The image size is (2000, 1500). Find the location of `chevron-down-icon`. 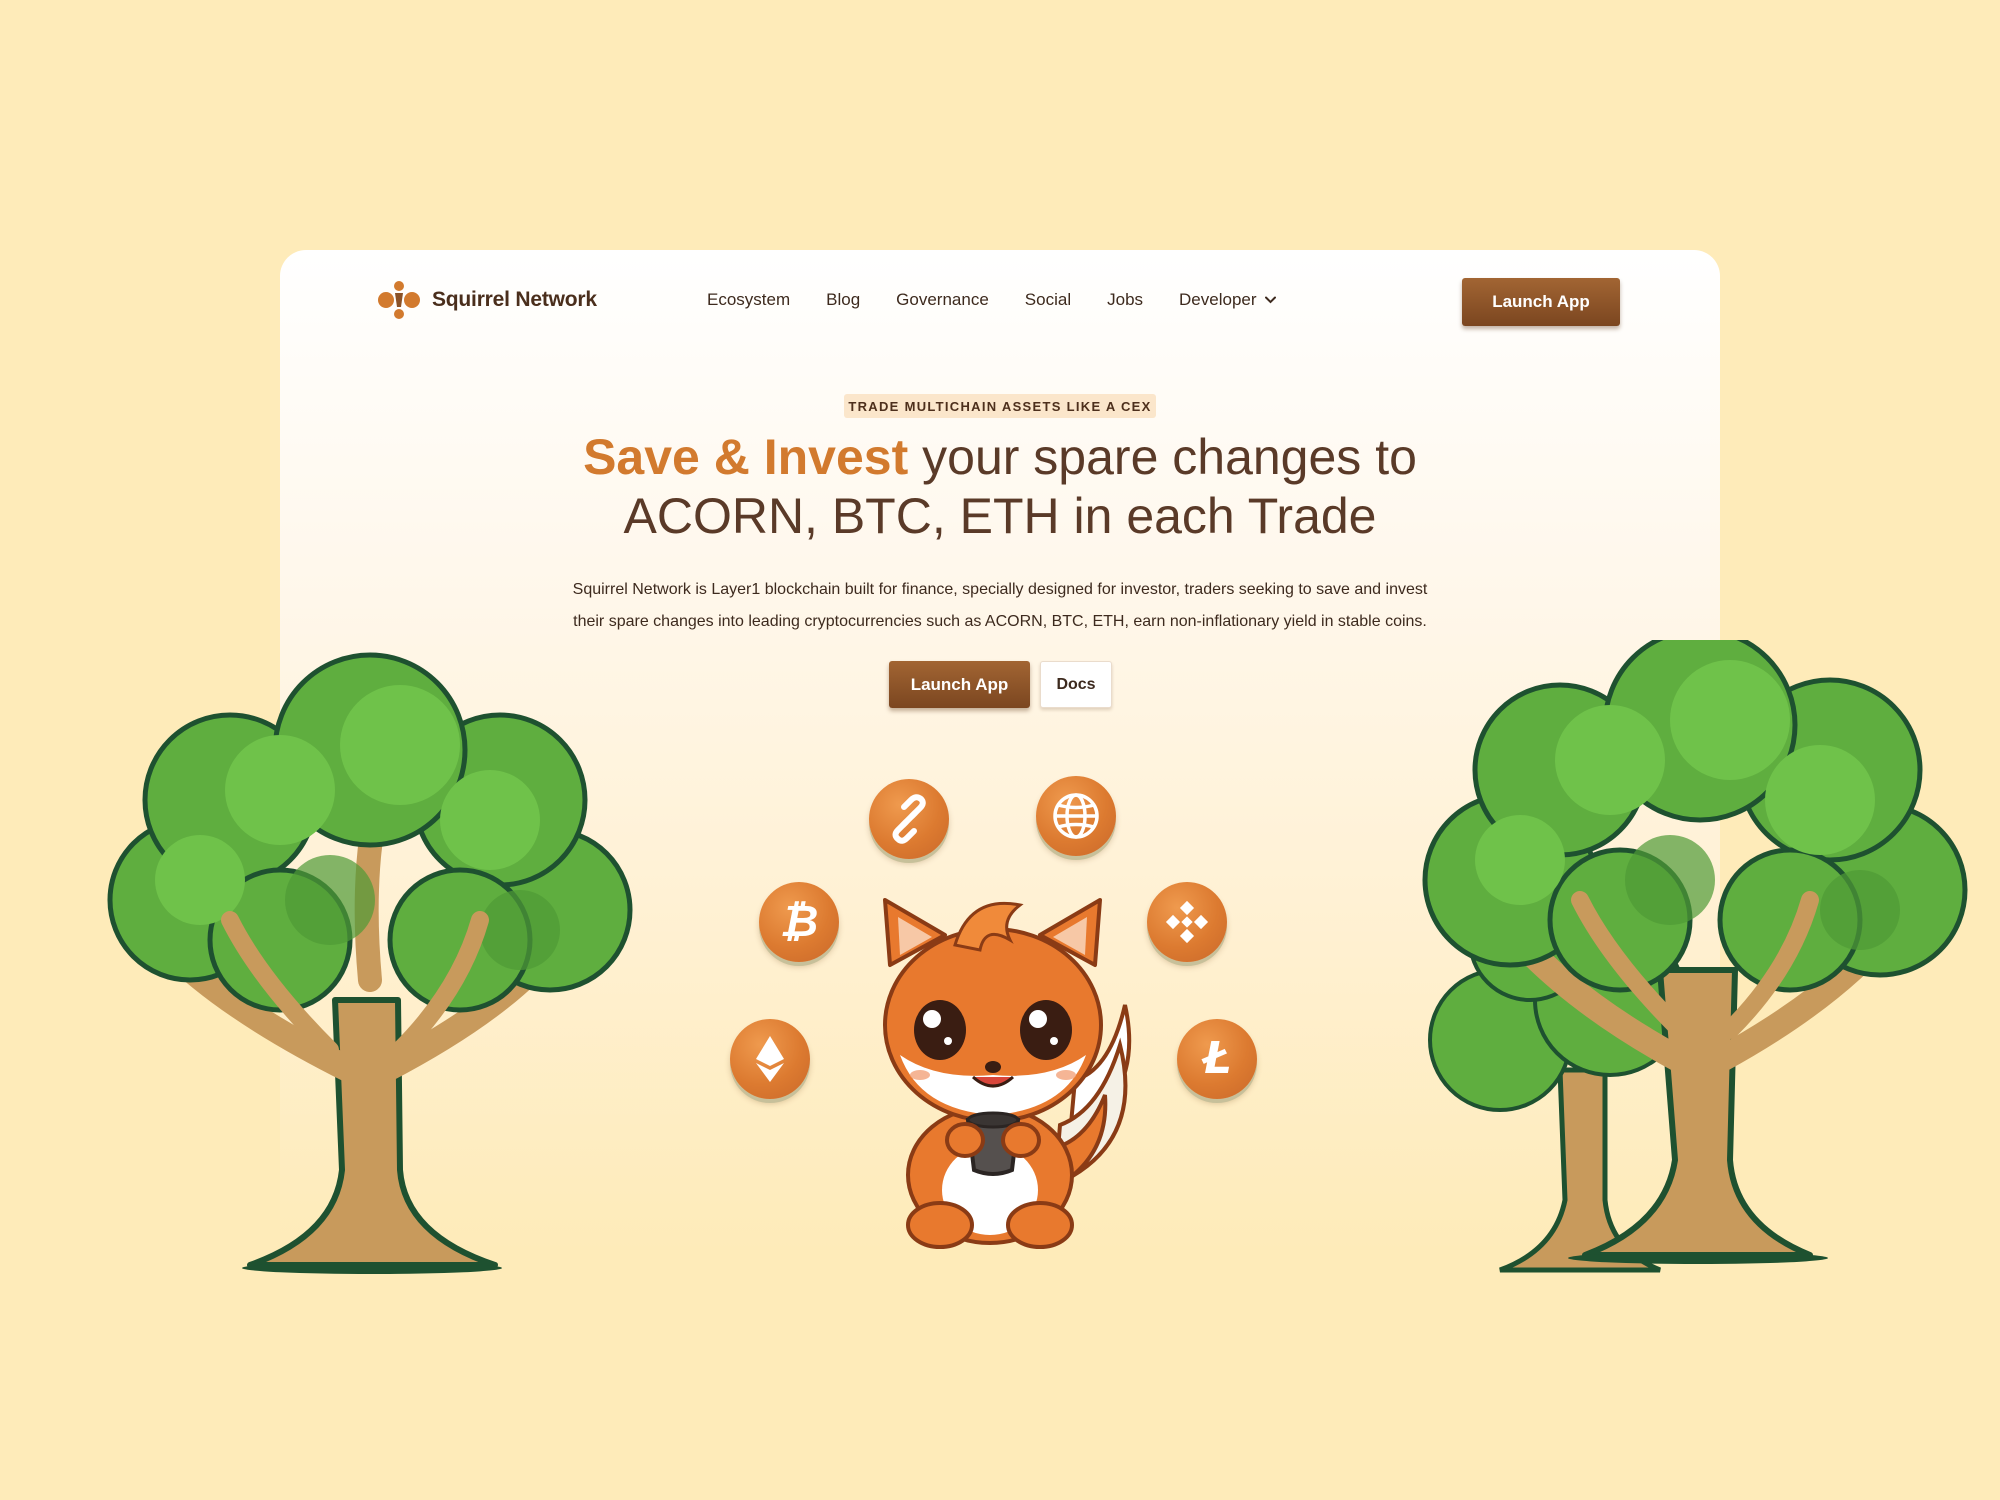

chevron-down-icon is located at coordinates (1270, 300).